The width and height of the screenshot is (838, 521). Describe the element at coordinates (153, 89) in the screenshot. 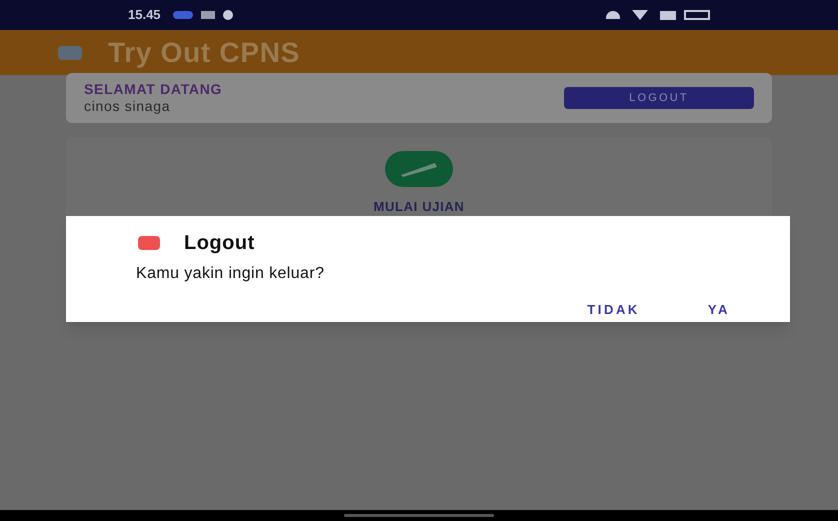

I see `welcome-heading: SELAMAT DATANG` at that location.